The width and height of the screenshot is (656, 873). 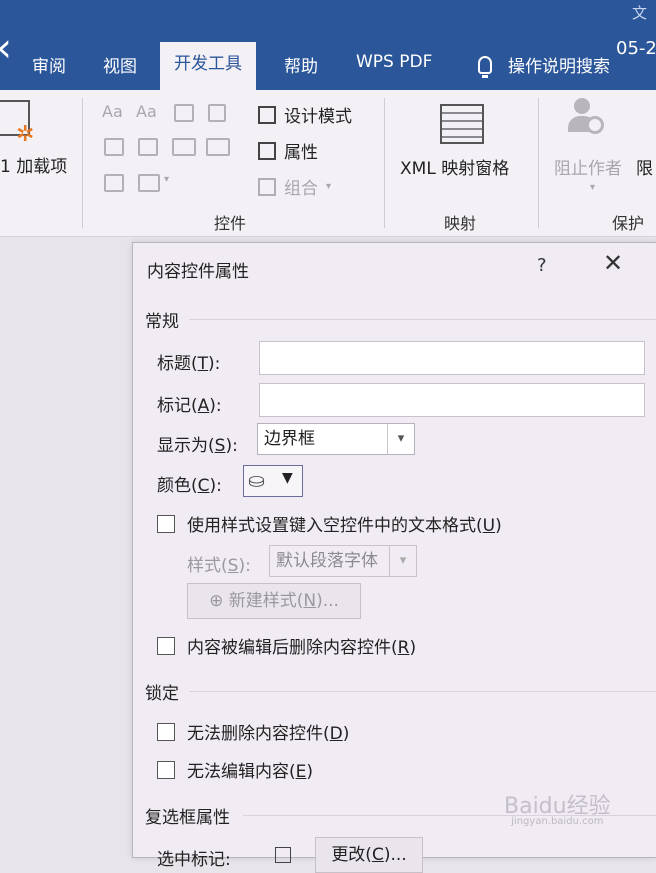 I want to click on ribbon-tab-bar: ‹ 文 05-2 审阅 视图 开发工具 帮助 WPS PDF 操作说明搜索, so click(x=328, y=45).